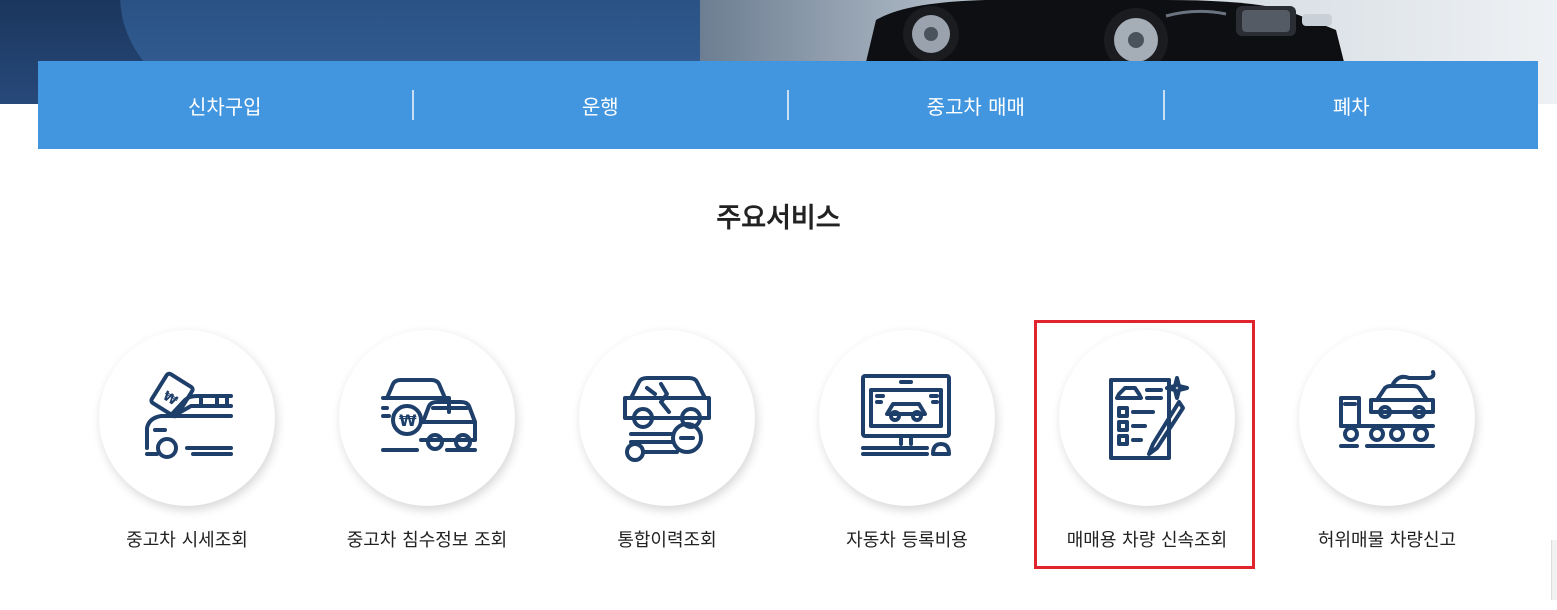 The height and width of the screenshot is (610, 1557). What do you see at coordinates (189, 415) in the screenshot?
I see `car-price-tag-icon: ₩` at bounding box center [189, 415].